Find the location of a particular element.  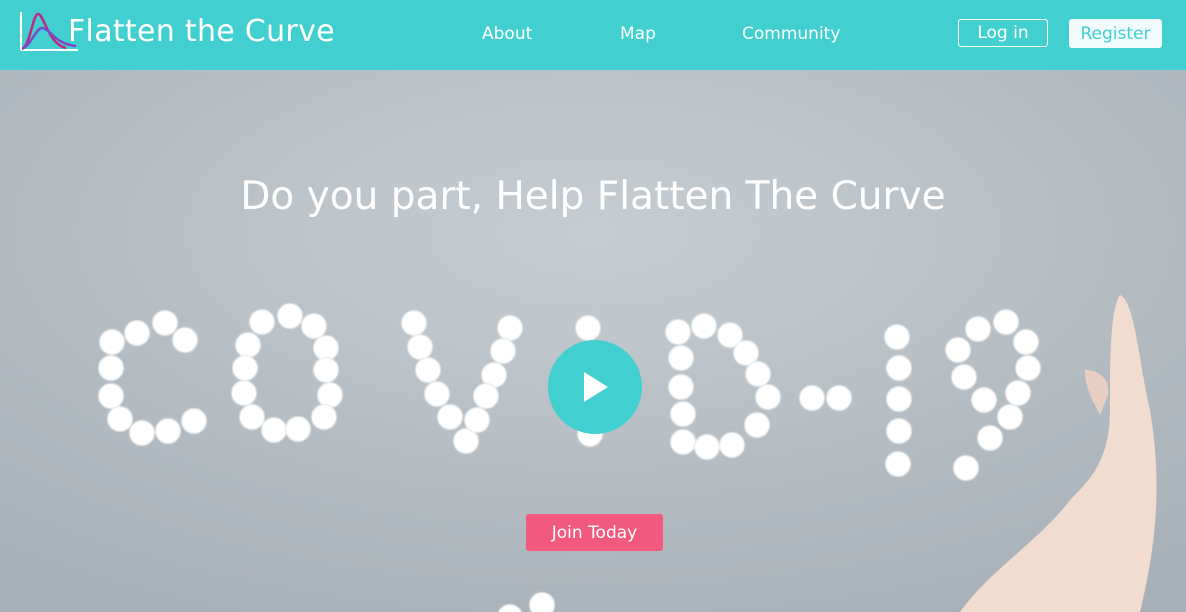

brand: Flatten the Curve is located at coordinates (176, 33).